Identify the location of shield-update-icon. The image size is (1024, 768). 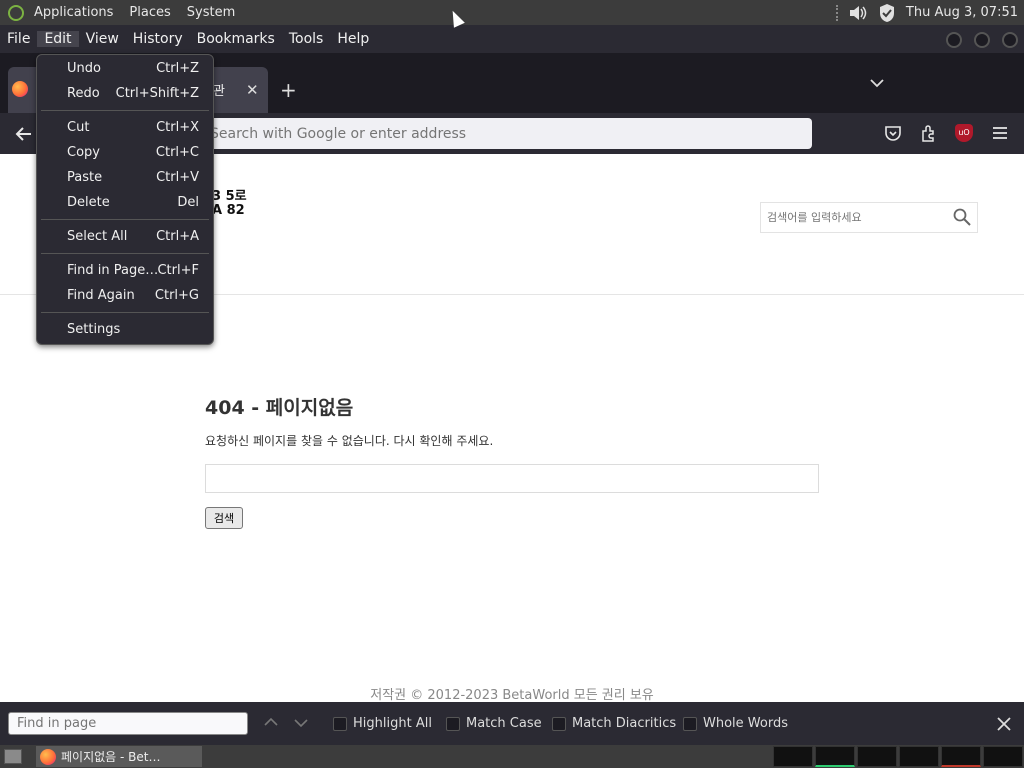
(887, 13).